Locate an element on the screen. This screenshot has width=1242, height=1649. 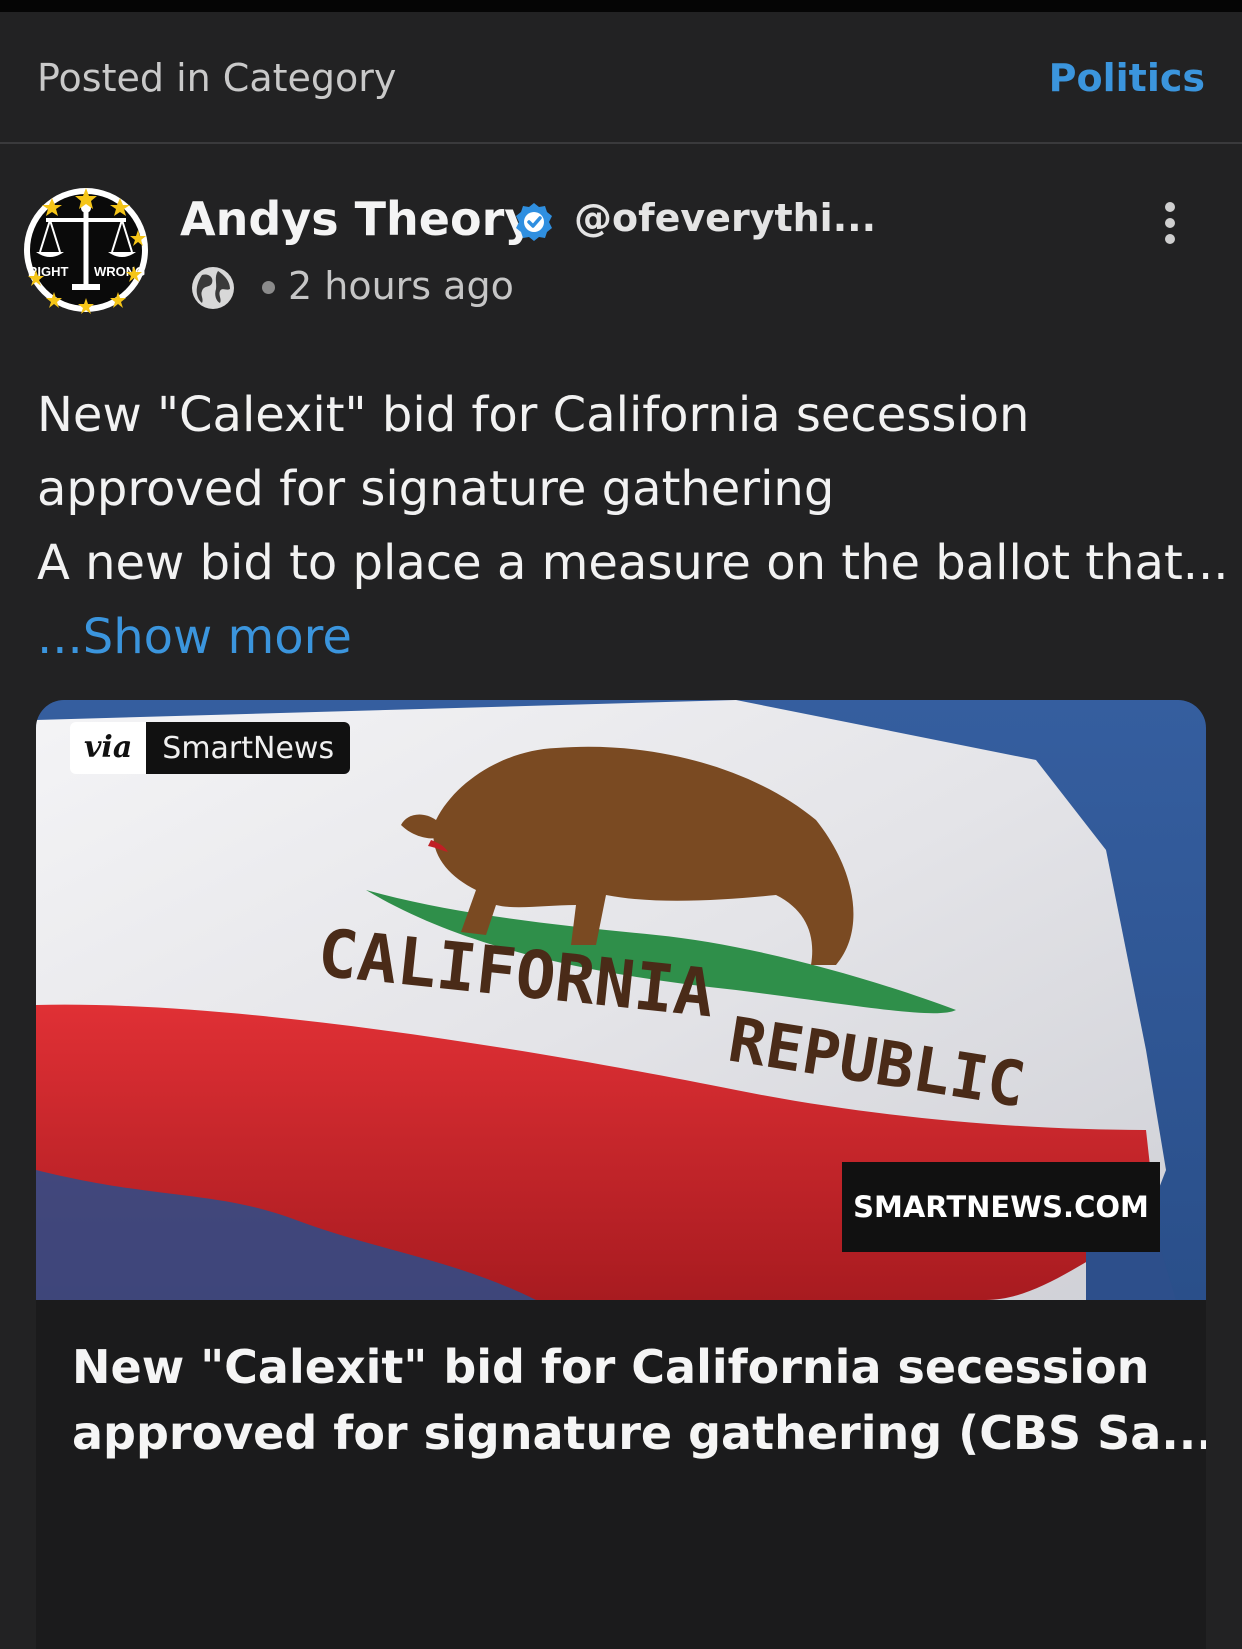
category-label: Posted in Category is located at coordinates (217, 78).